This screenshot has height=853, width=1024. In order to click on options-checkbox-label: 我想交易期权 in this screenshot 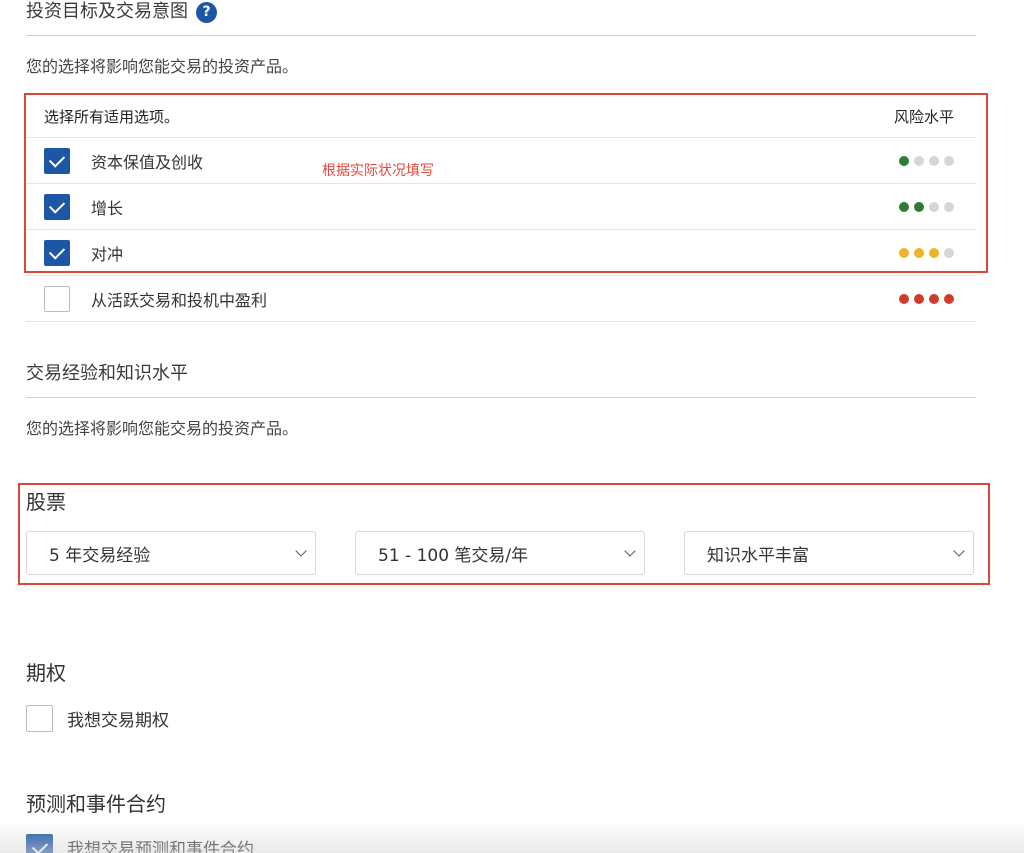, I will do `click(118, 721)`.